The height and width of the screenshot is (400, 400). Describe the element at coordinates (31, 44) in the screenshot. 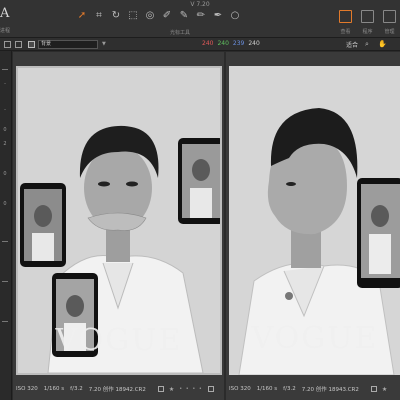

I see `background-checkbox` at that location.